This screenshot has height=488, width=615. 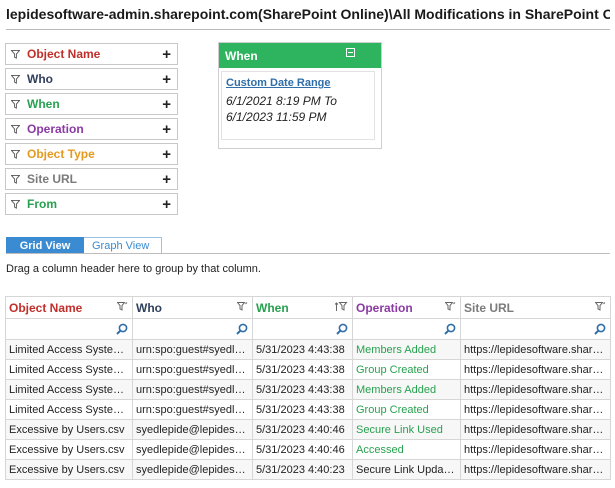 What do you see at coordinates (46, 307) in the screenshot?
I see `column-label: Object Name` at bounding box center [46, 307].